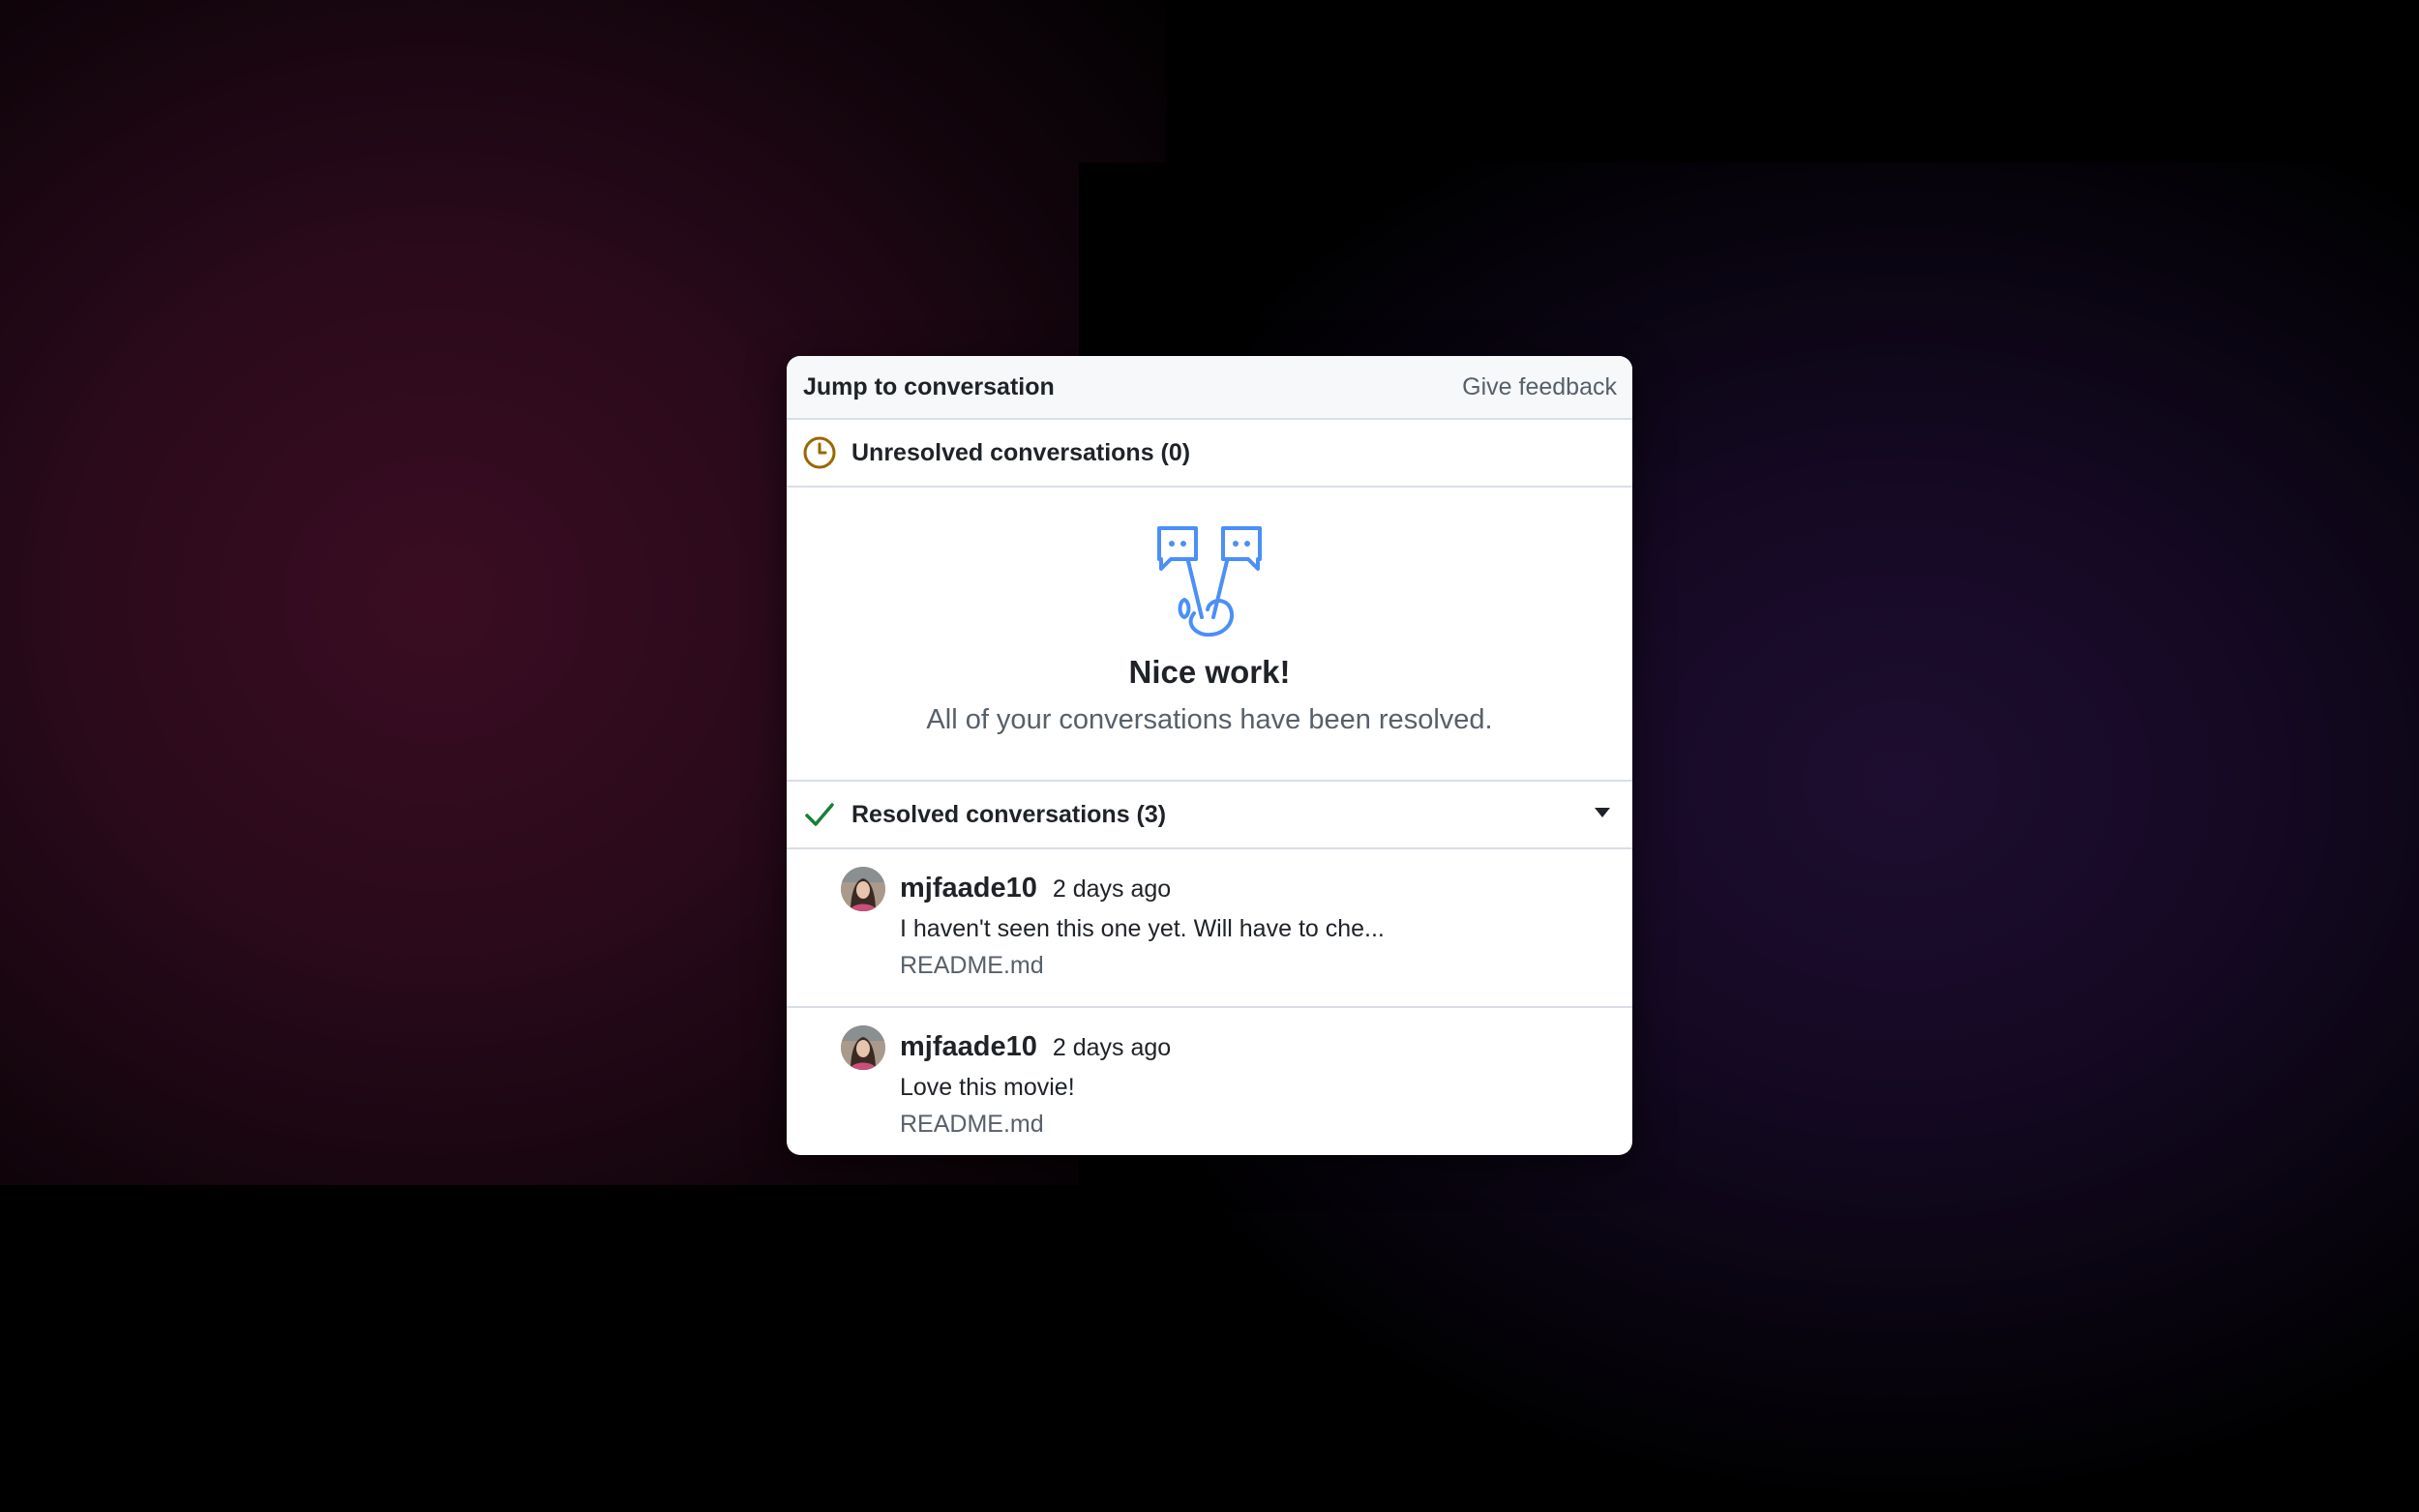  What do you see at coordinates (1021, 452) in the screenshot?
I see `unresolved-conversations-label: Unresolved conversations (0)` at bounding box center [1021, 452].